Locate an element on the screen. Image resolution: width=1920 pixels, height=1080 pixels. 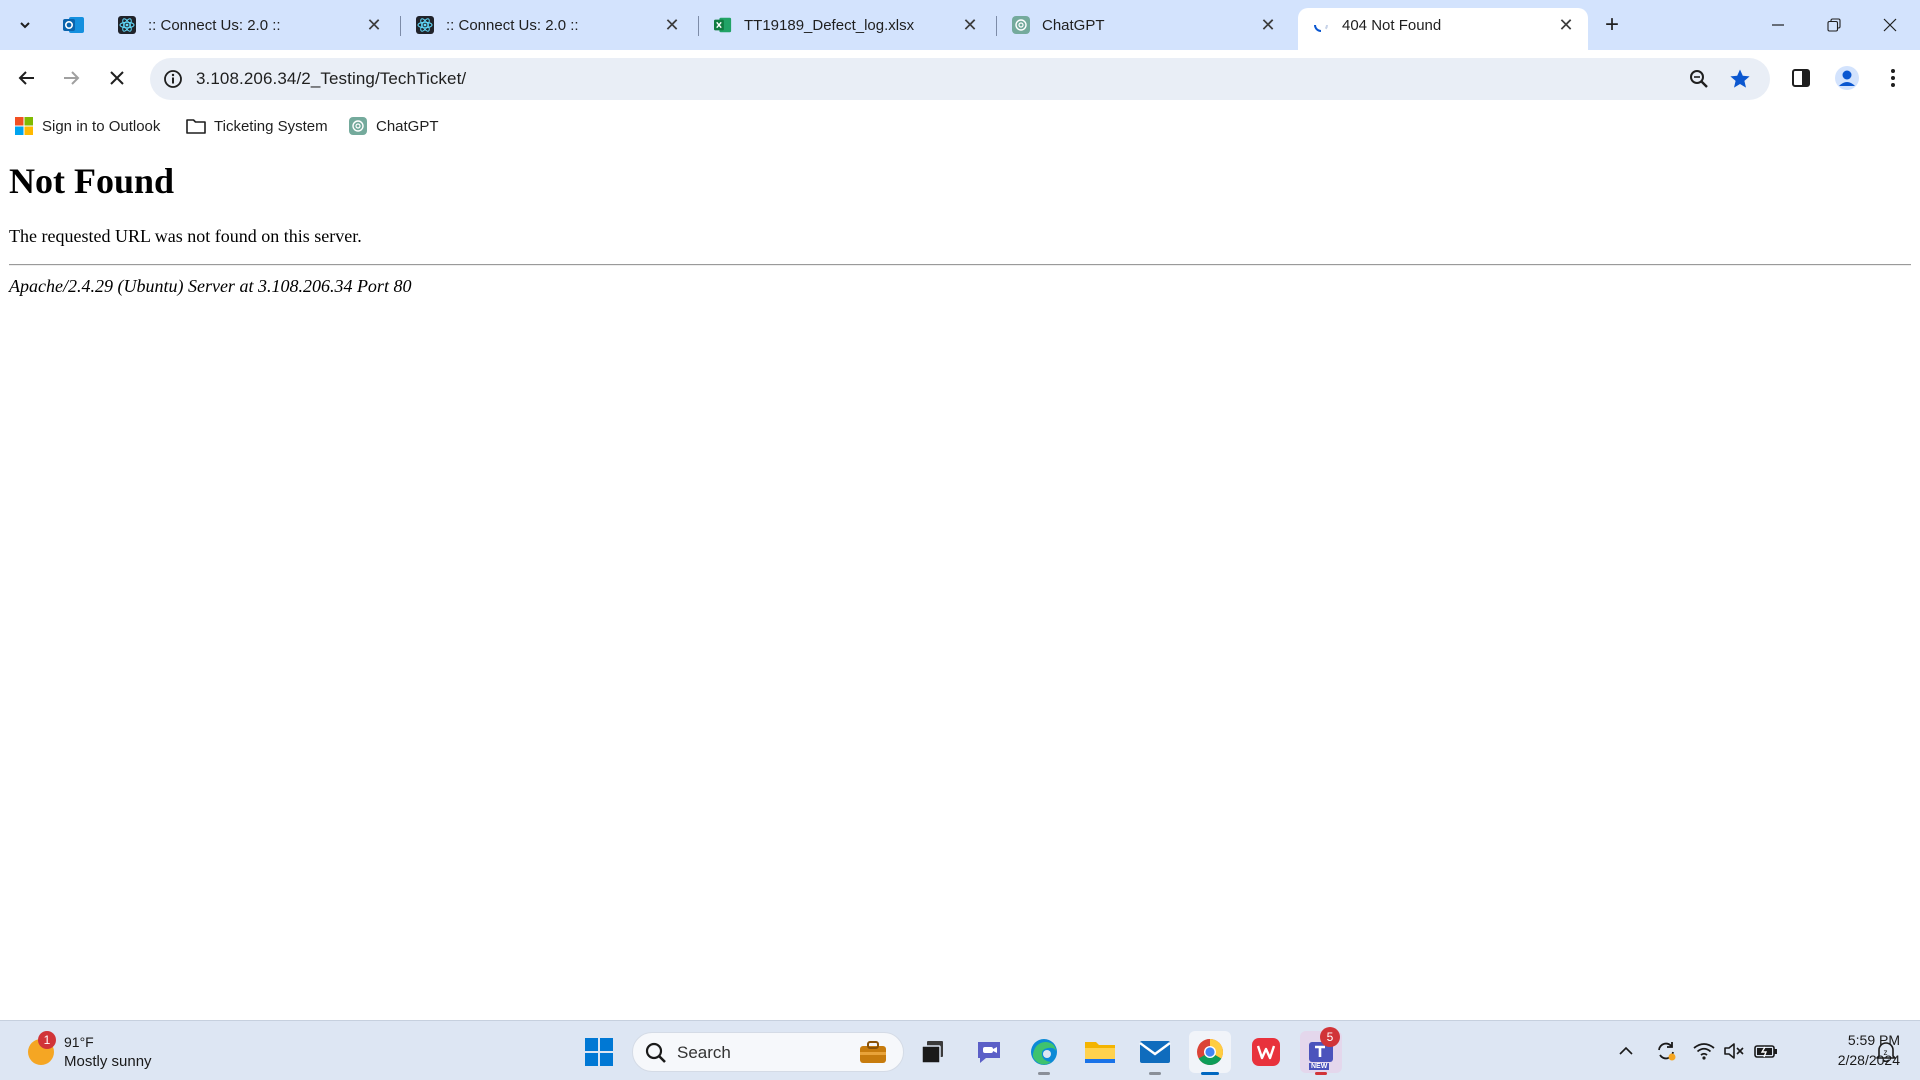
teams-new-tag: NEW is located at coordinates (1319, 1066).